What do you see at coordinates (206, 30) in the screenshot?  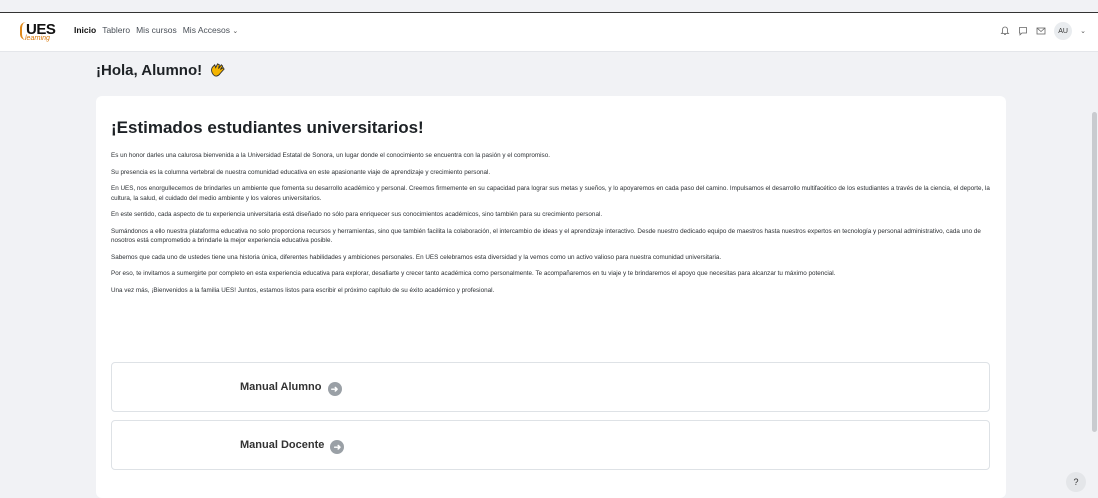 I see `nav-mis-accesos-label: Mis Accesos` at bounding box center [206, 30].